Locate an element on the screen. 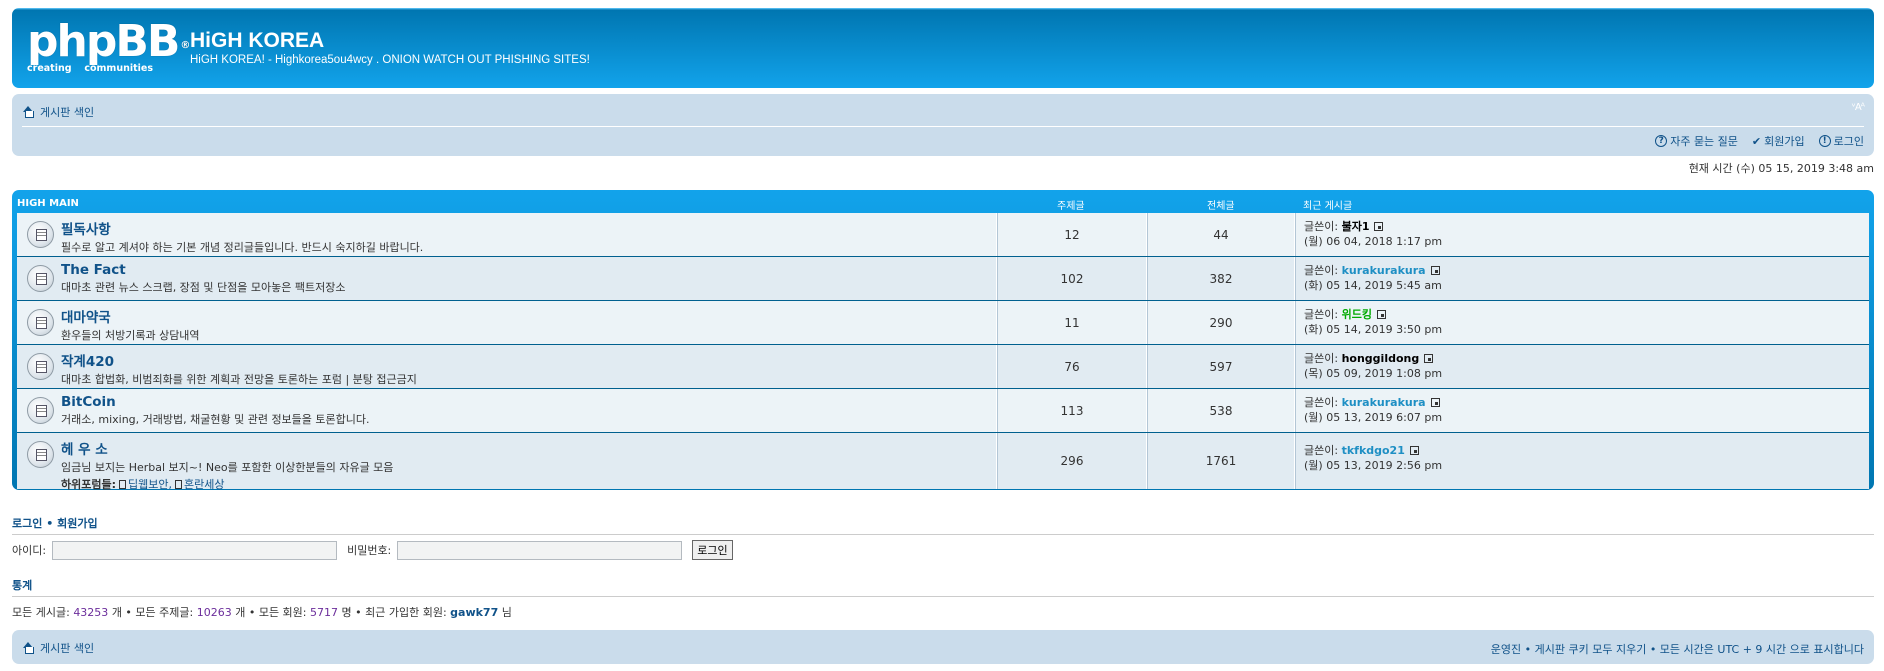 Image resolution: width=1884 pixels, height=671 pixels. login-section: 로그인 • 회원가입 아이디: 비밀번호: 로그인 is located at coordinates (943, 537).